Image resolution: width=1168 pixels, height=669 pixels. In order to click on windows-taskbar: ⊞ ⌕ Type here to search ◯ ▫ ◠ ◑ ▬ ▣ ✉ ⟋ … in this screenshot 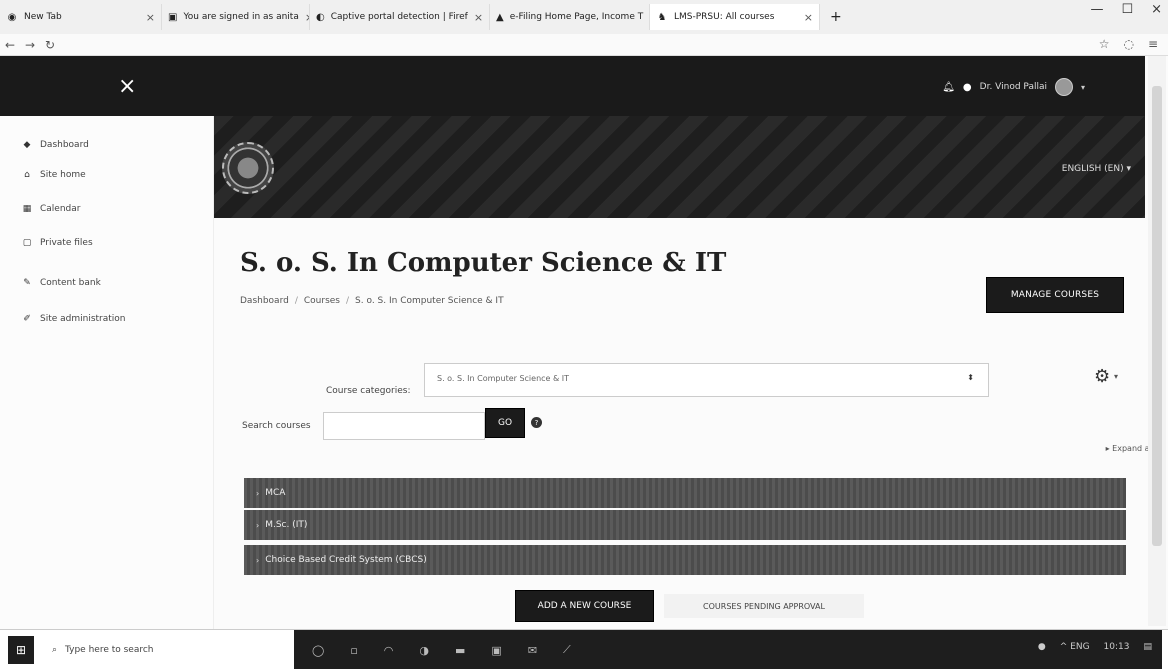, I will do `click(584, 649)`.